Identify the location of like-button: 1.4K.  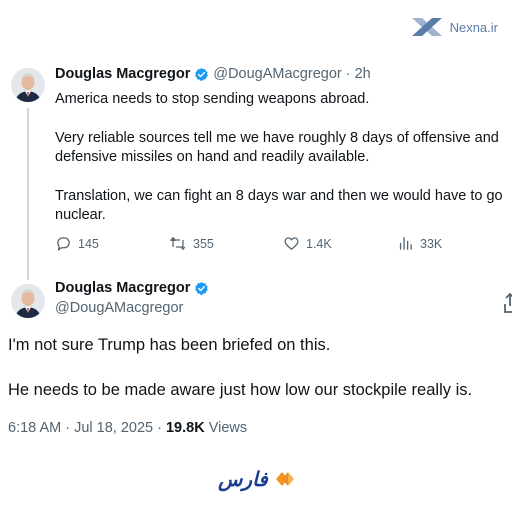
(340, 243).